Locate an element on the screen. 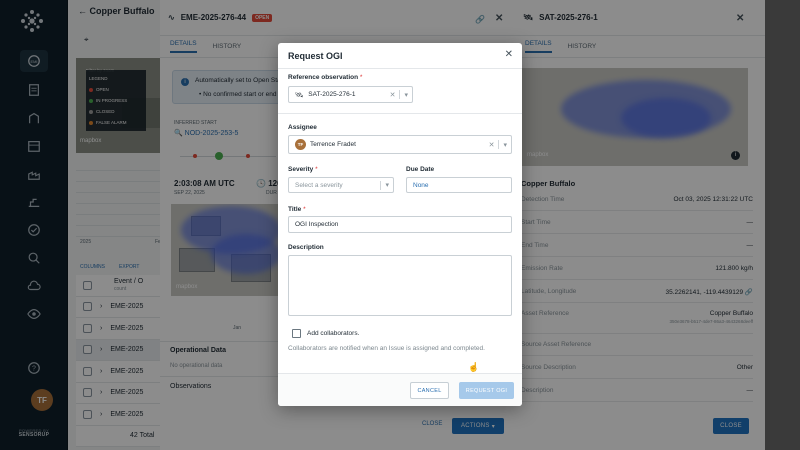 The width and height of the screenshot is (800, 450). title-input: OGI Inspection is located at coordinates (400, 224).